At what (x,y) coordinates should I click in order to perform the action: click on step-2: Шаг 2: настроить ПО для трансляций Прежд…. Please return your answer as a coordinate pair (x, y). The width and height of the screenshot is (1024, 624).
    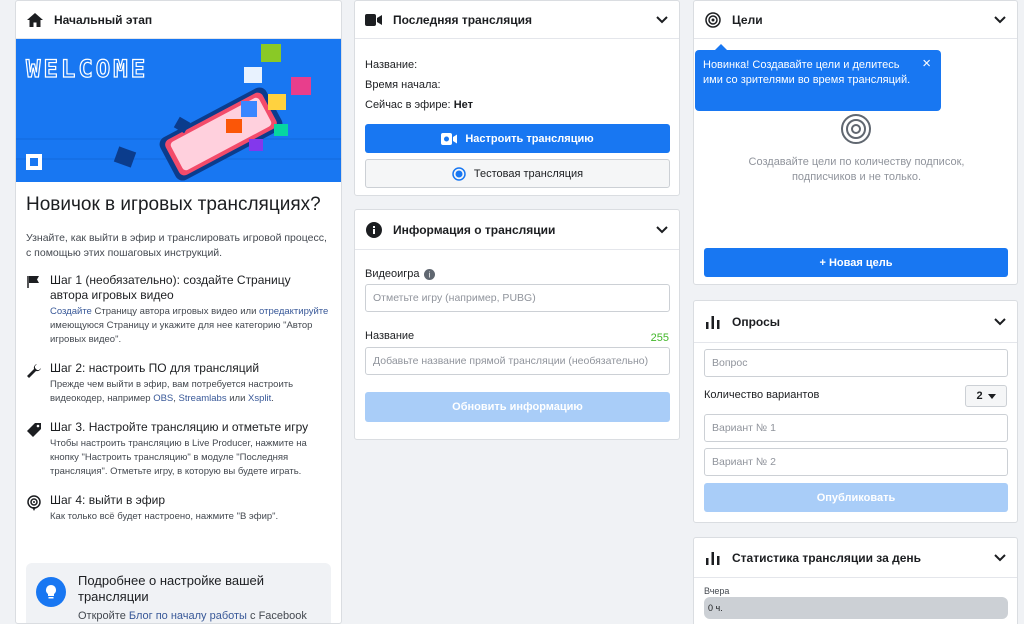
    Looking at the image, I should click on (178, 383).